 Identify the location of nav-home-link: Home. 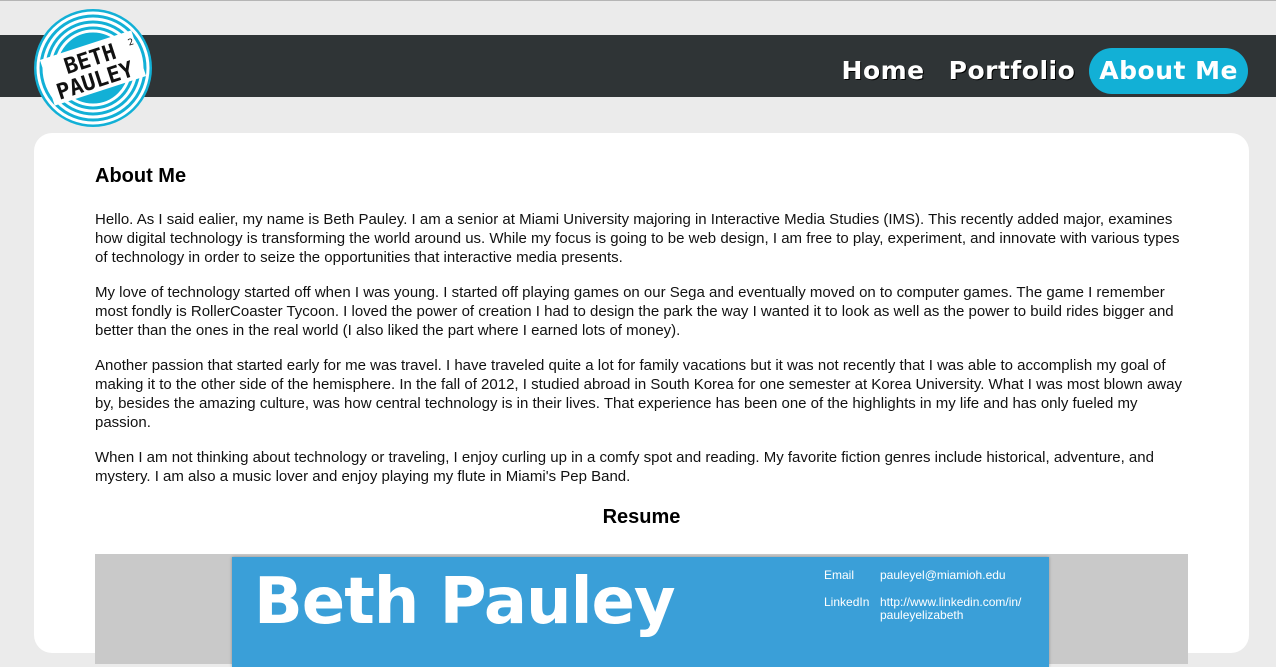
(883, 71).